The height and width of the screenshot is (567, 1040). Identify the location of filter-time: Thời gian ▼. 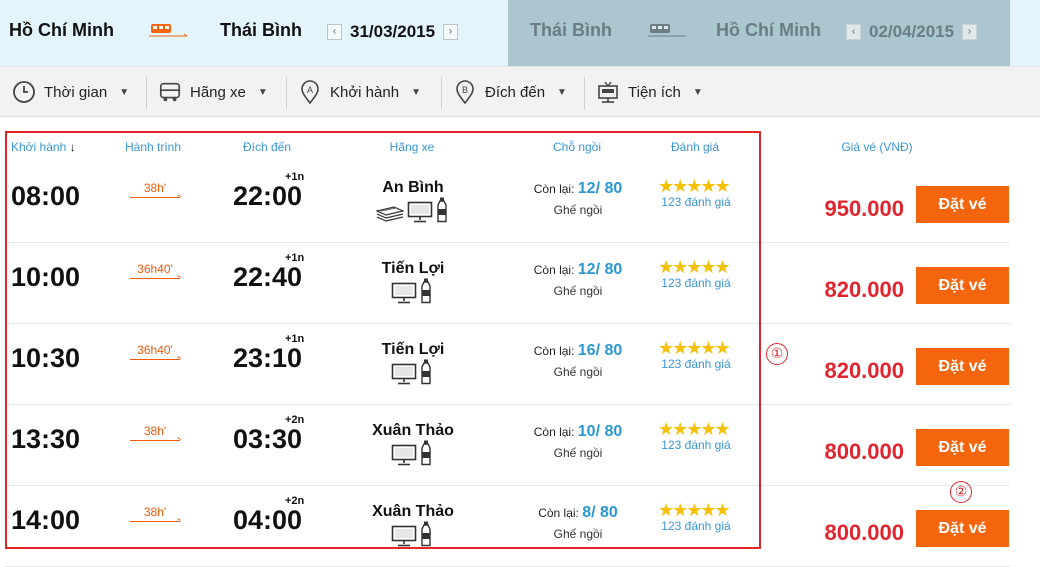
(70, 92).